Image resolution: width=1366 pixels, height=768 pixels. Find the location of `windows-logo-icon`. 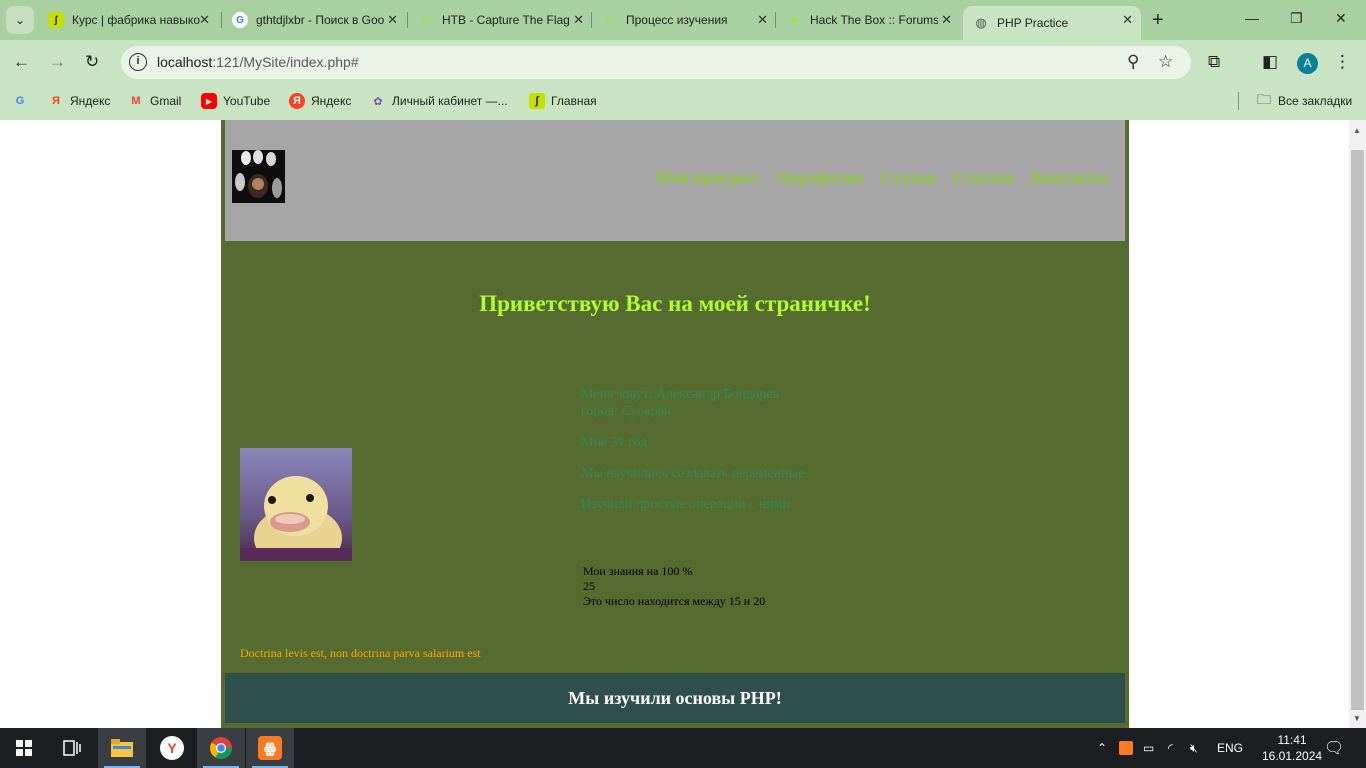

windows-logo-icon is located at coordinates (24, 748).